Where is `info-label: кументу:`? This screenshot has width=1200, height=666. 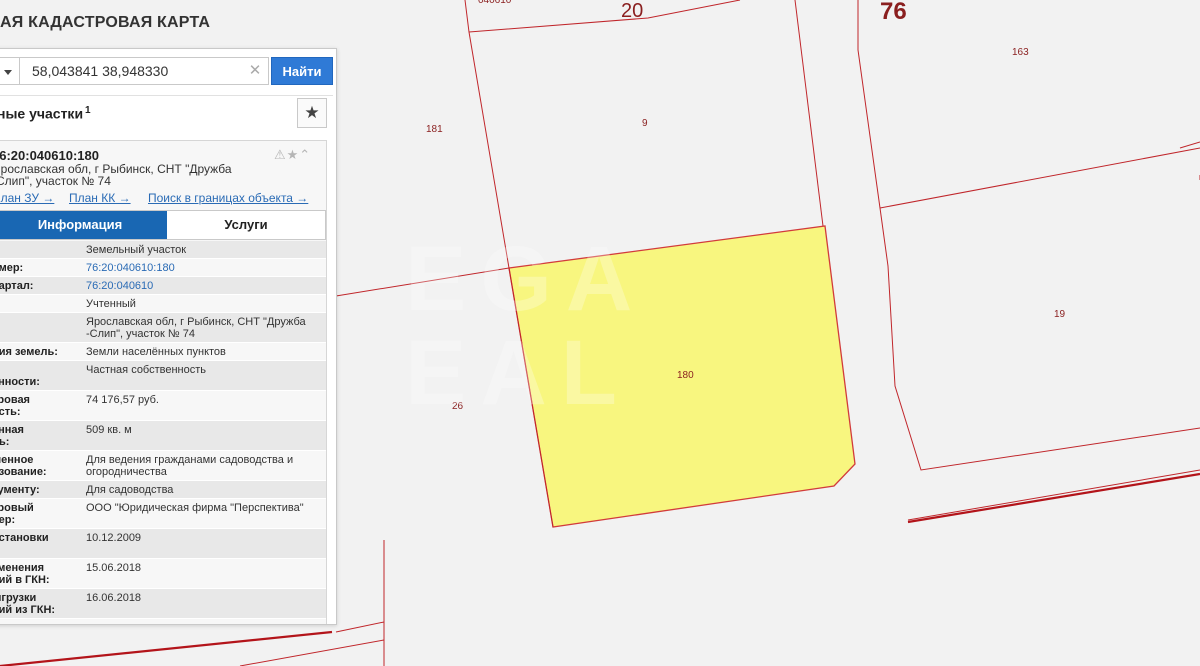 info-label: кументу: is located at coordinates (20, 490).